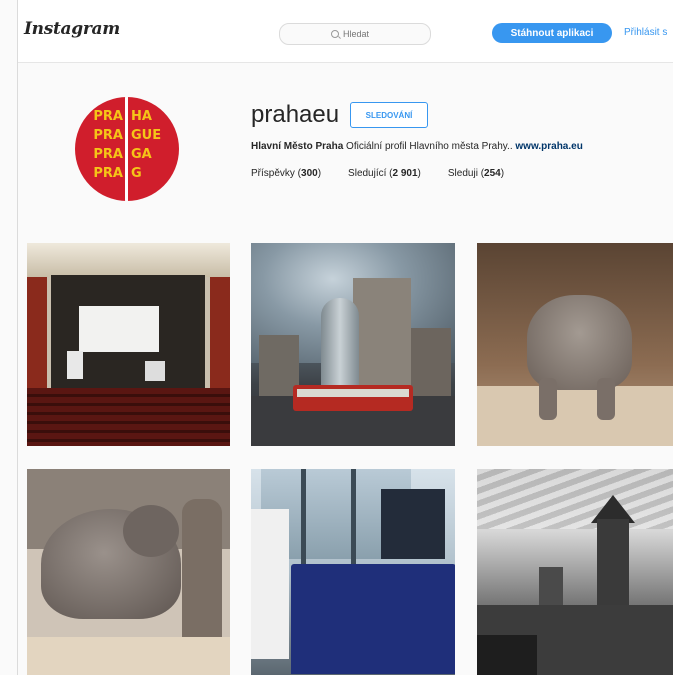 The image size is (673, 675). I want to click on avatar-divider, so click(126, 149).